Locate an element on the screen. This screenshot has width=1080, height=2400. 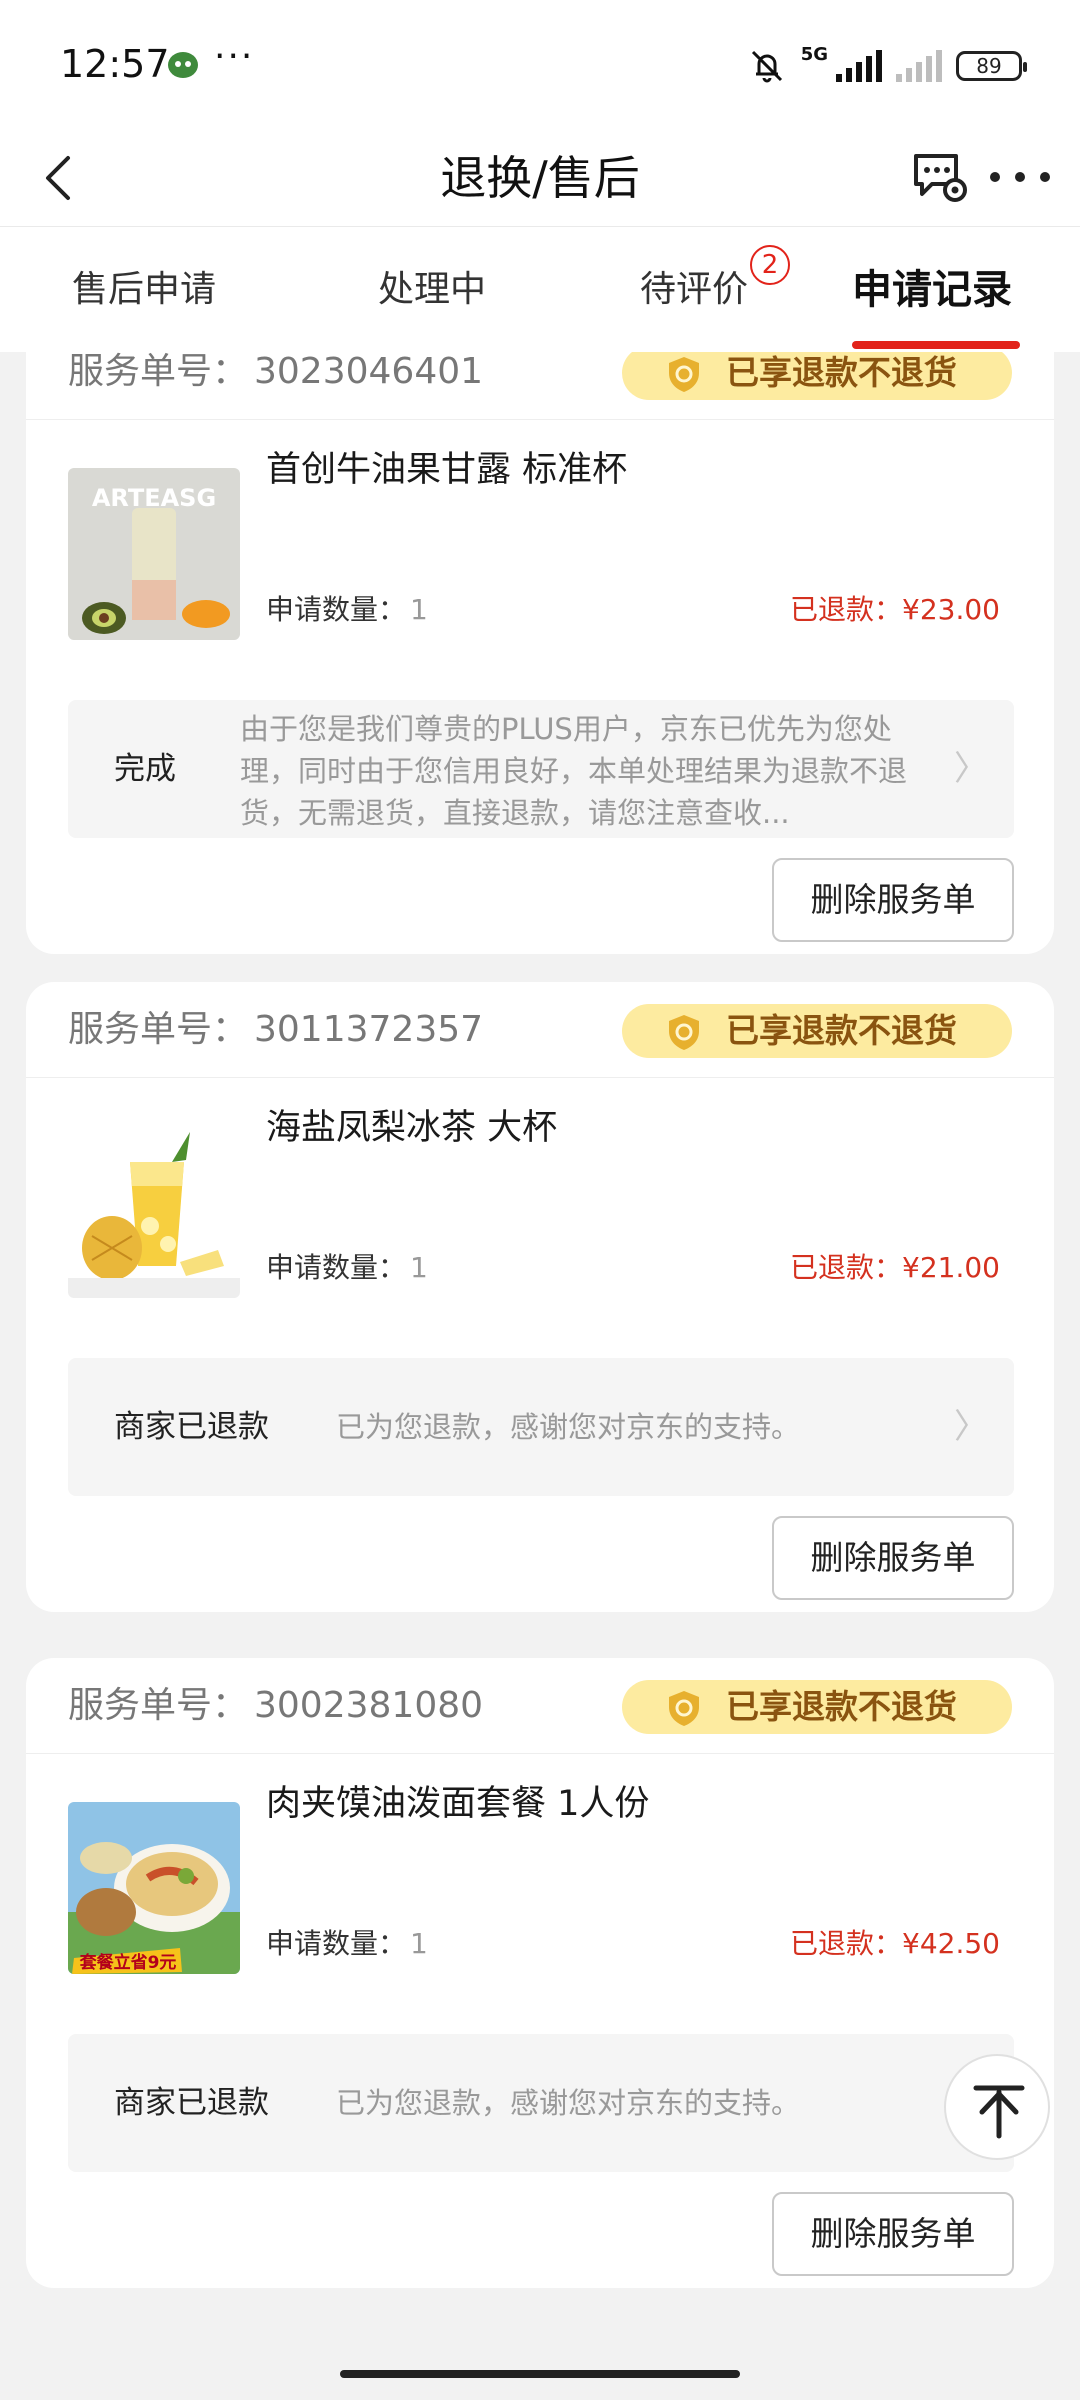
product-name: 首创牛油果甘露 标准杯 is located at coordinates (446, 470).